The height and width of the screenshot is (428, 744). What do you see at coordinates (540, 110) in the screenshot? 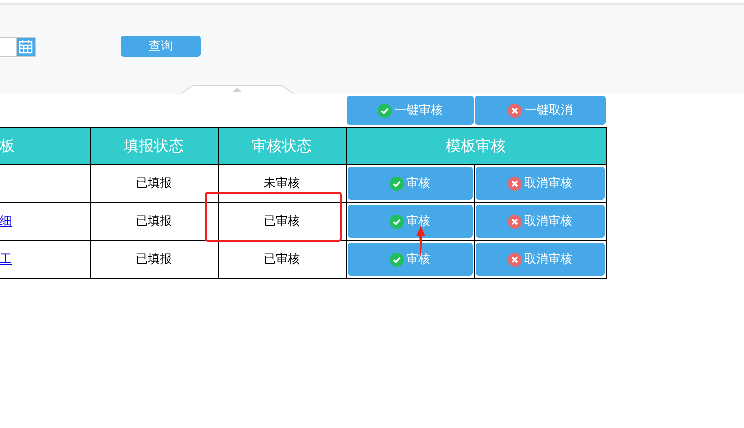
I see `cancel-all-button: 一键取消` at bounding box center [540, 110].